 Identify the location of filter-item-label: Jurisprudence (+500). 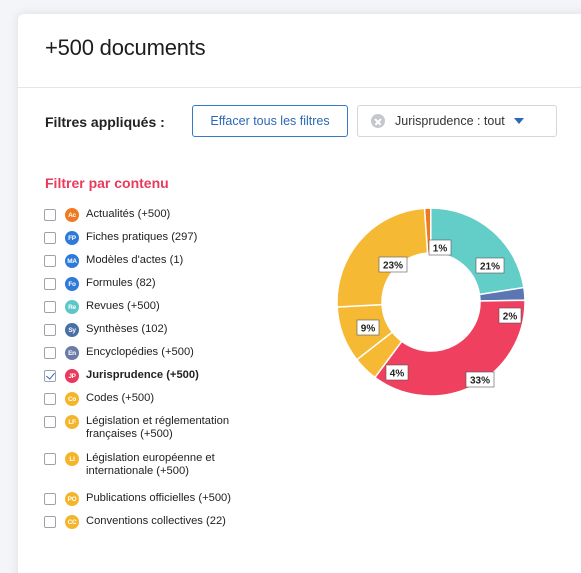
(142, 375).